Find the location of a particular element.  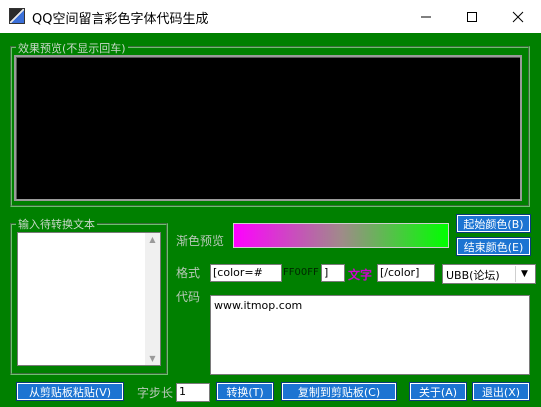

sample-text: 文字 is located at coordinates (360, 275).